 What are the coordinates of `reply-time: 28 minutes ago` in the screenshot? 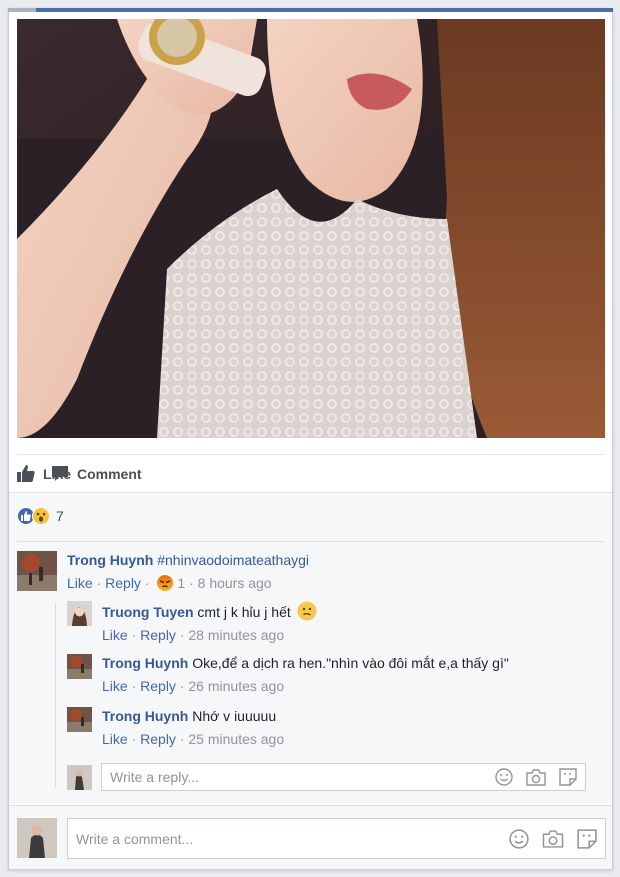 It's located at (236, 635).